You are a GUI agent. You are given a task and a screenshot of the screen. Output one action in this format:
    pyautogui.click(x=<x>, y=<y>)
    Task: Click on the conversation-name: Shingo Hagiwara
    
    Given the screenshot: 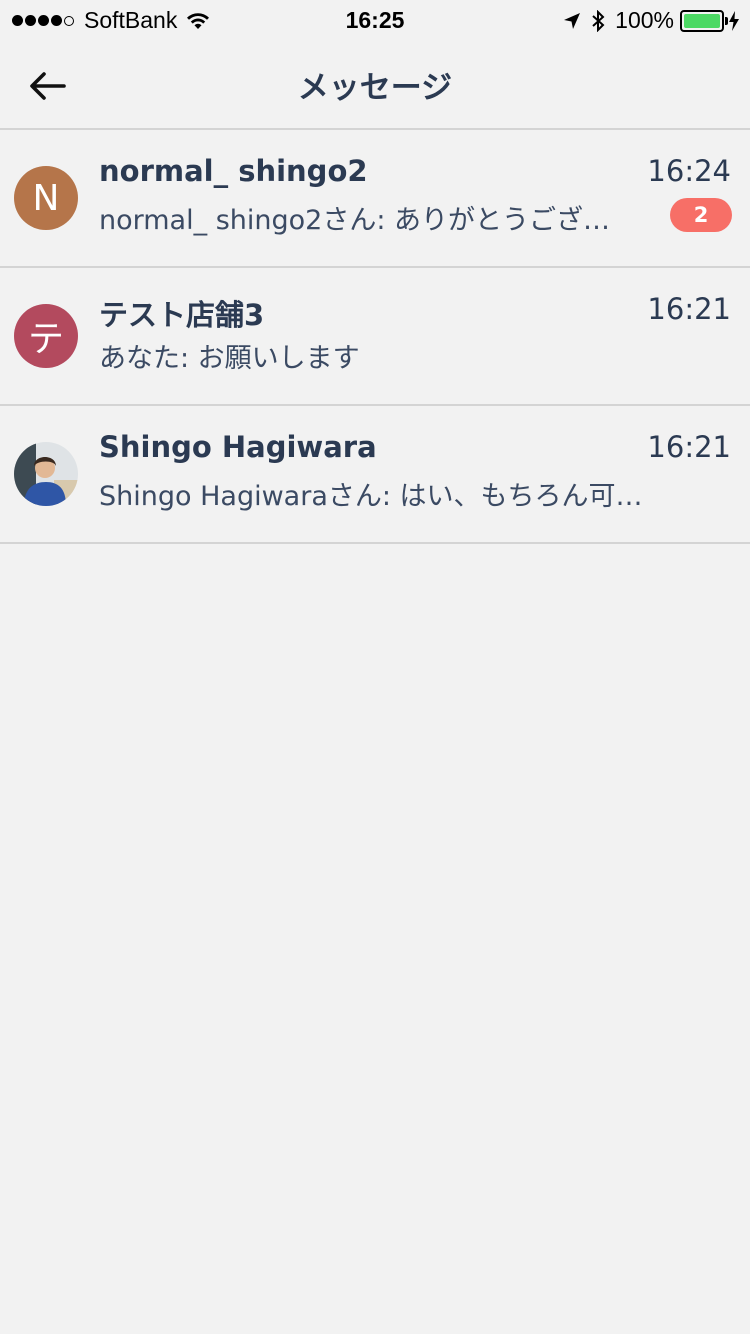 What is the action you would take?
    pyautogui.click(x=238, y=447)
    